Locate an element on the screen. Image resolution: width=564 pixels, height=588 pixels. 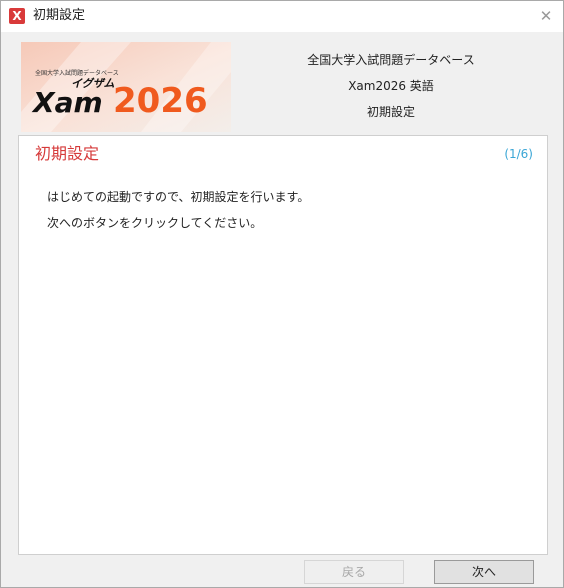
dialog-subtitle: 初期設定 is located at coordinates (390, 112).